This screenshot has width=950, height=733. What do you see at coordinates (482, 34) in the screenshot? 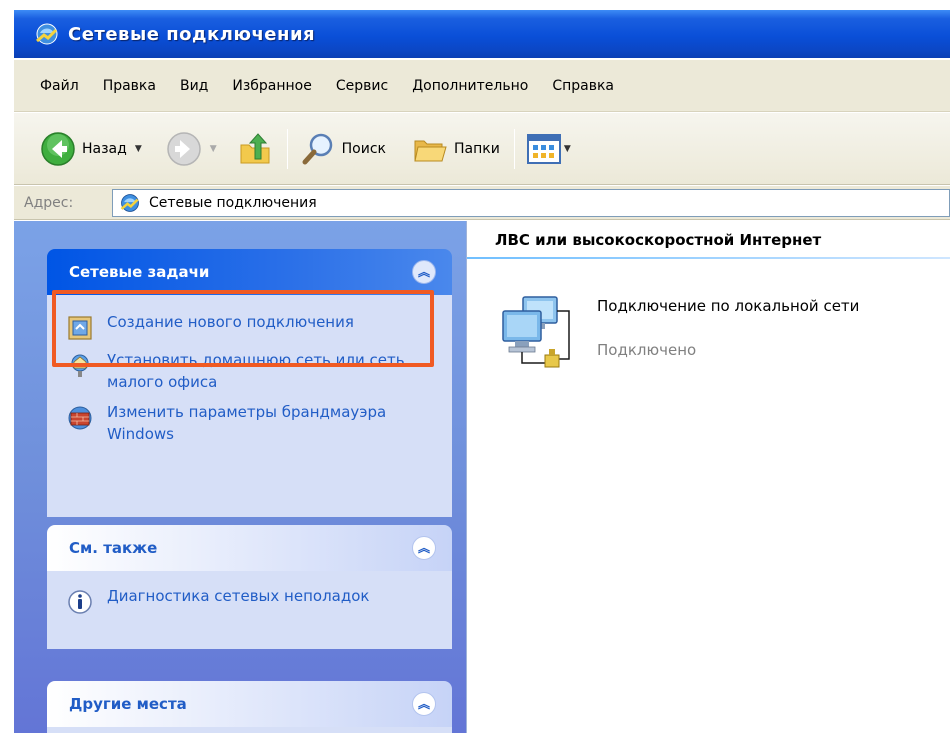
I see `title-bar: Сетевые подключения` at bounding box center [482, 34].